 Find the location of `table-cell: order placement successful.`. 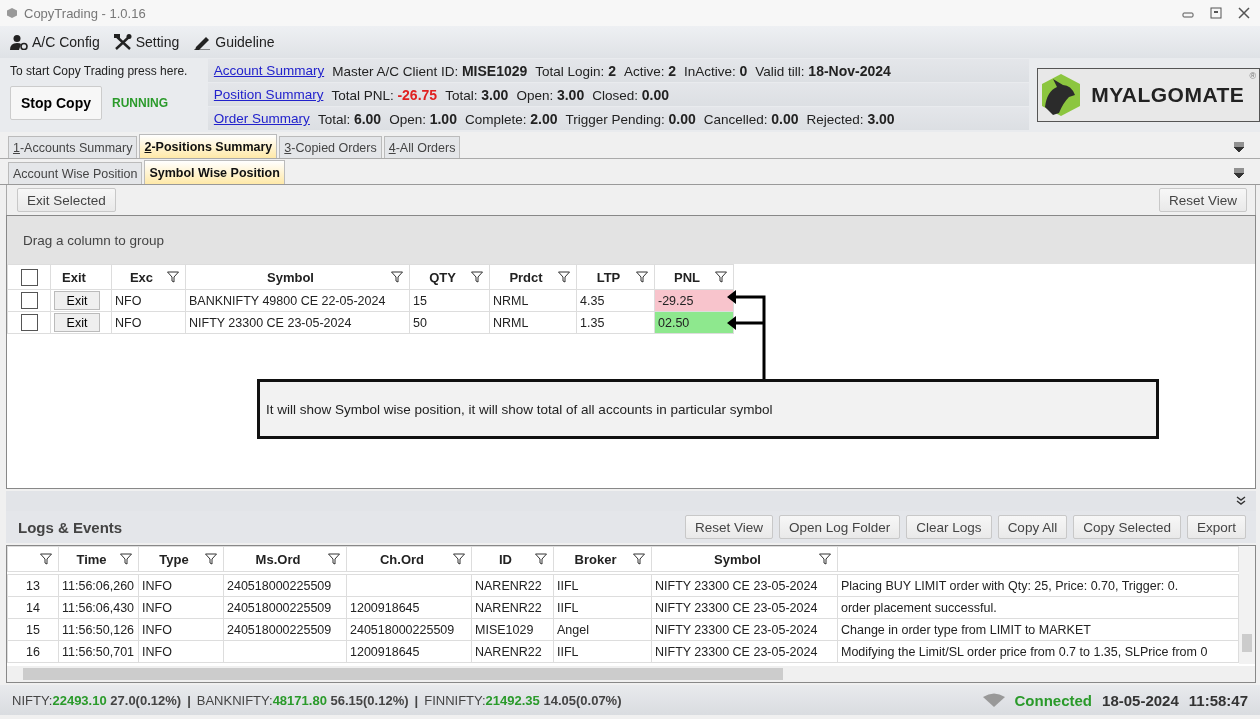

table-cell: order placement successful. is located at coordinates (1038, 607).